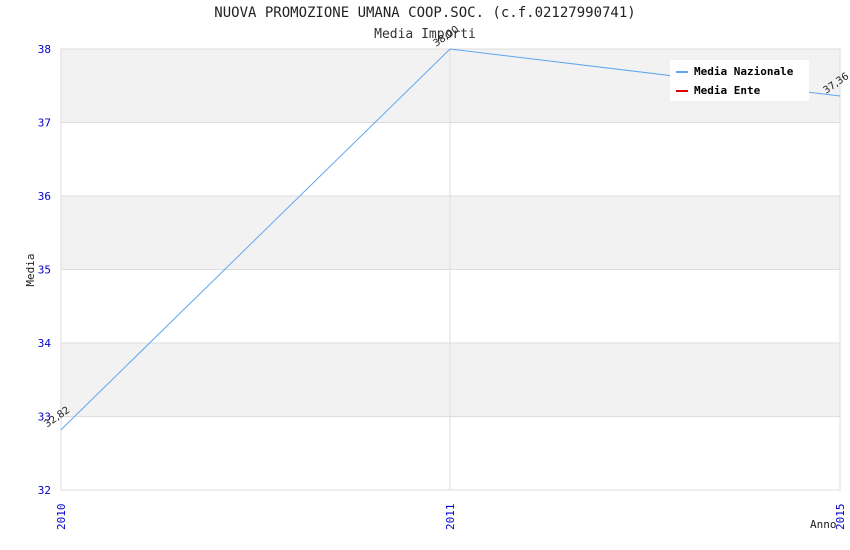  Describe the element at coordinates (739, 80) in the screenshot. I see `legend: Media Nazionale Media Ente` at that location.